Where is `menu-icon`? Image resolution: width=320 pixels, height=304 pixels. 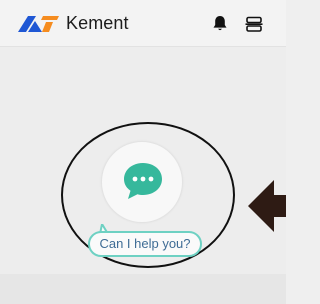 menu-icon is located at coordinates (254, 24).